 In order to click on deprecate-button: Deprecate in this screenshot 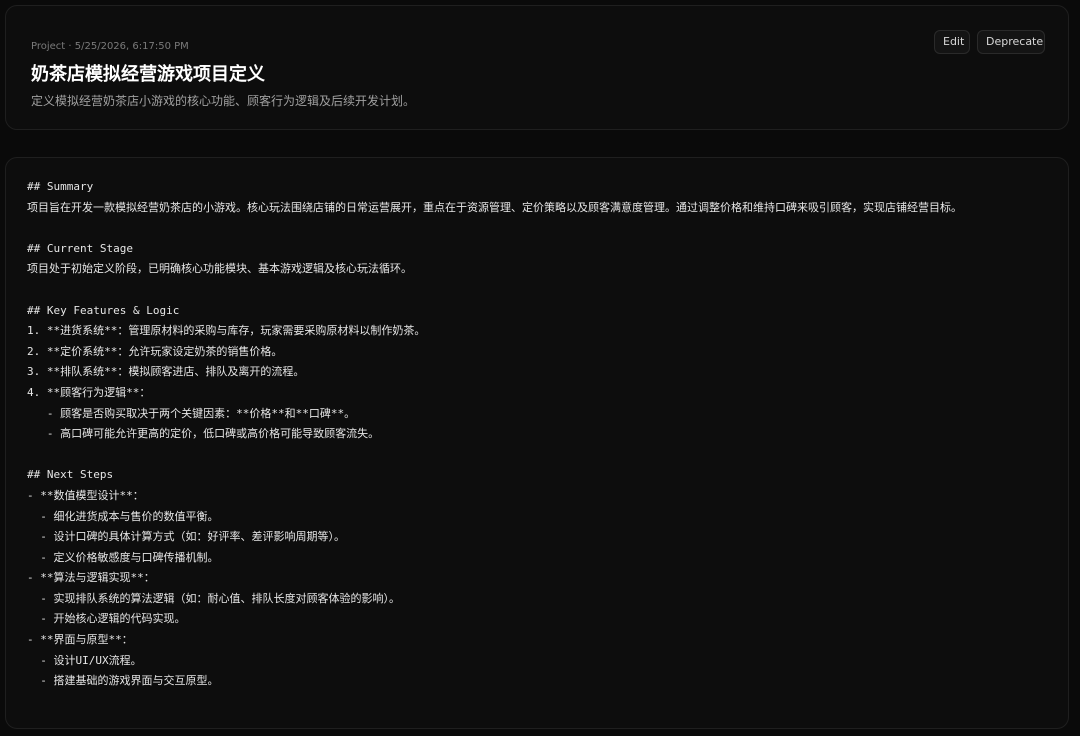, I will do `click(1011, 42)`.